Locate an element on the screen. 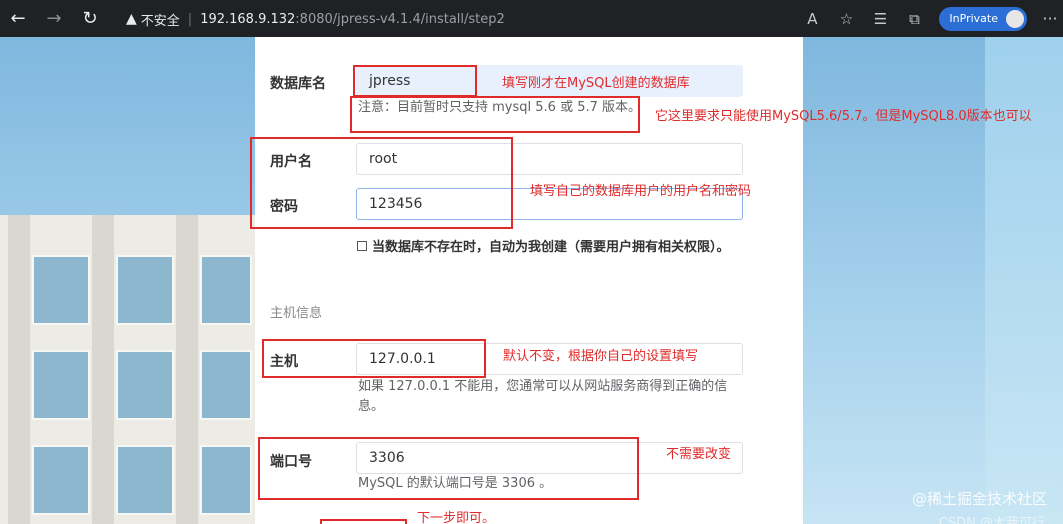  host-hint: 如果 127.0.0.1 不能用，您通常可以从网站服务商得到正确的信息。 is located at coordinates (543, 396).